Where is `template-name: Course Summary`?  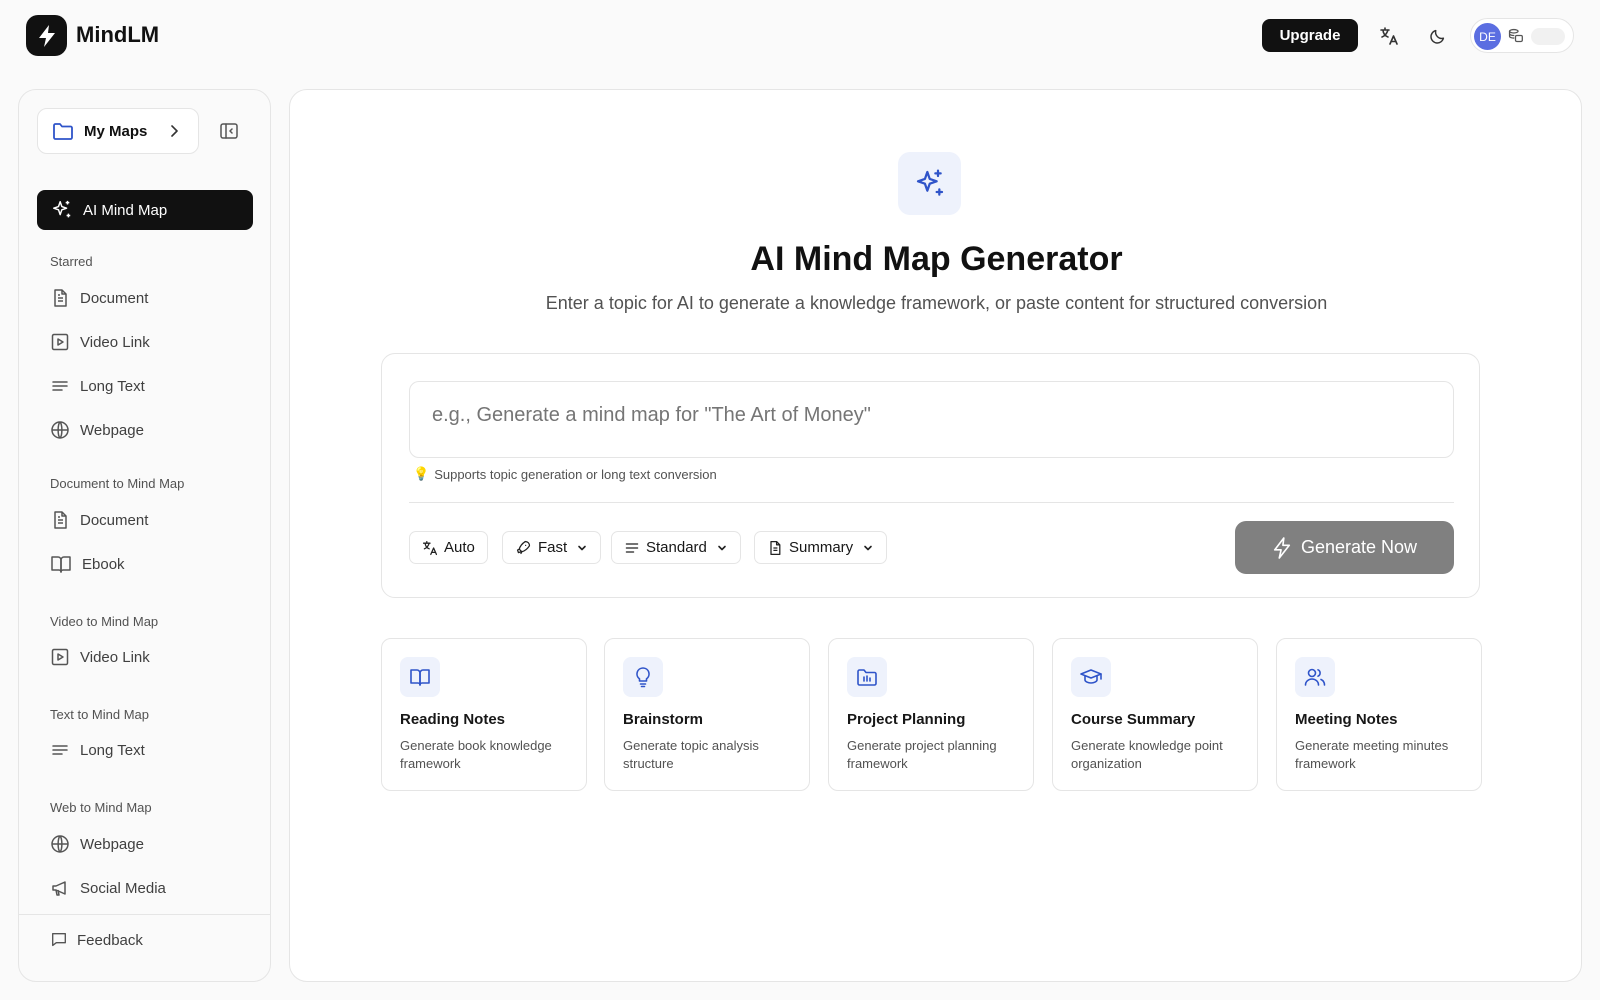
template-name: Course Summary is located at coordinates (1133, 719).